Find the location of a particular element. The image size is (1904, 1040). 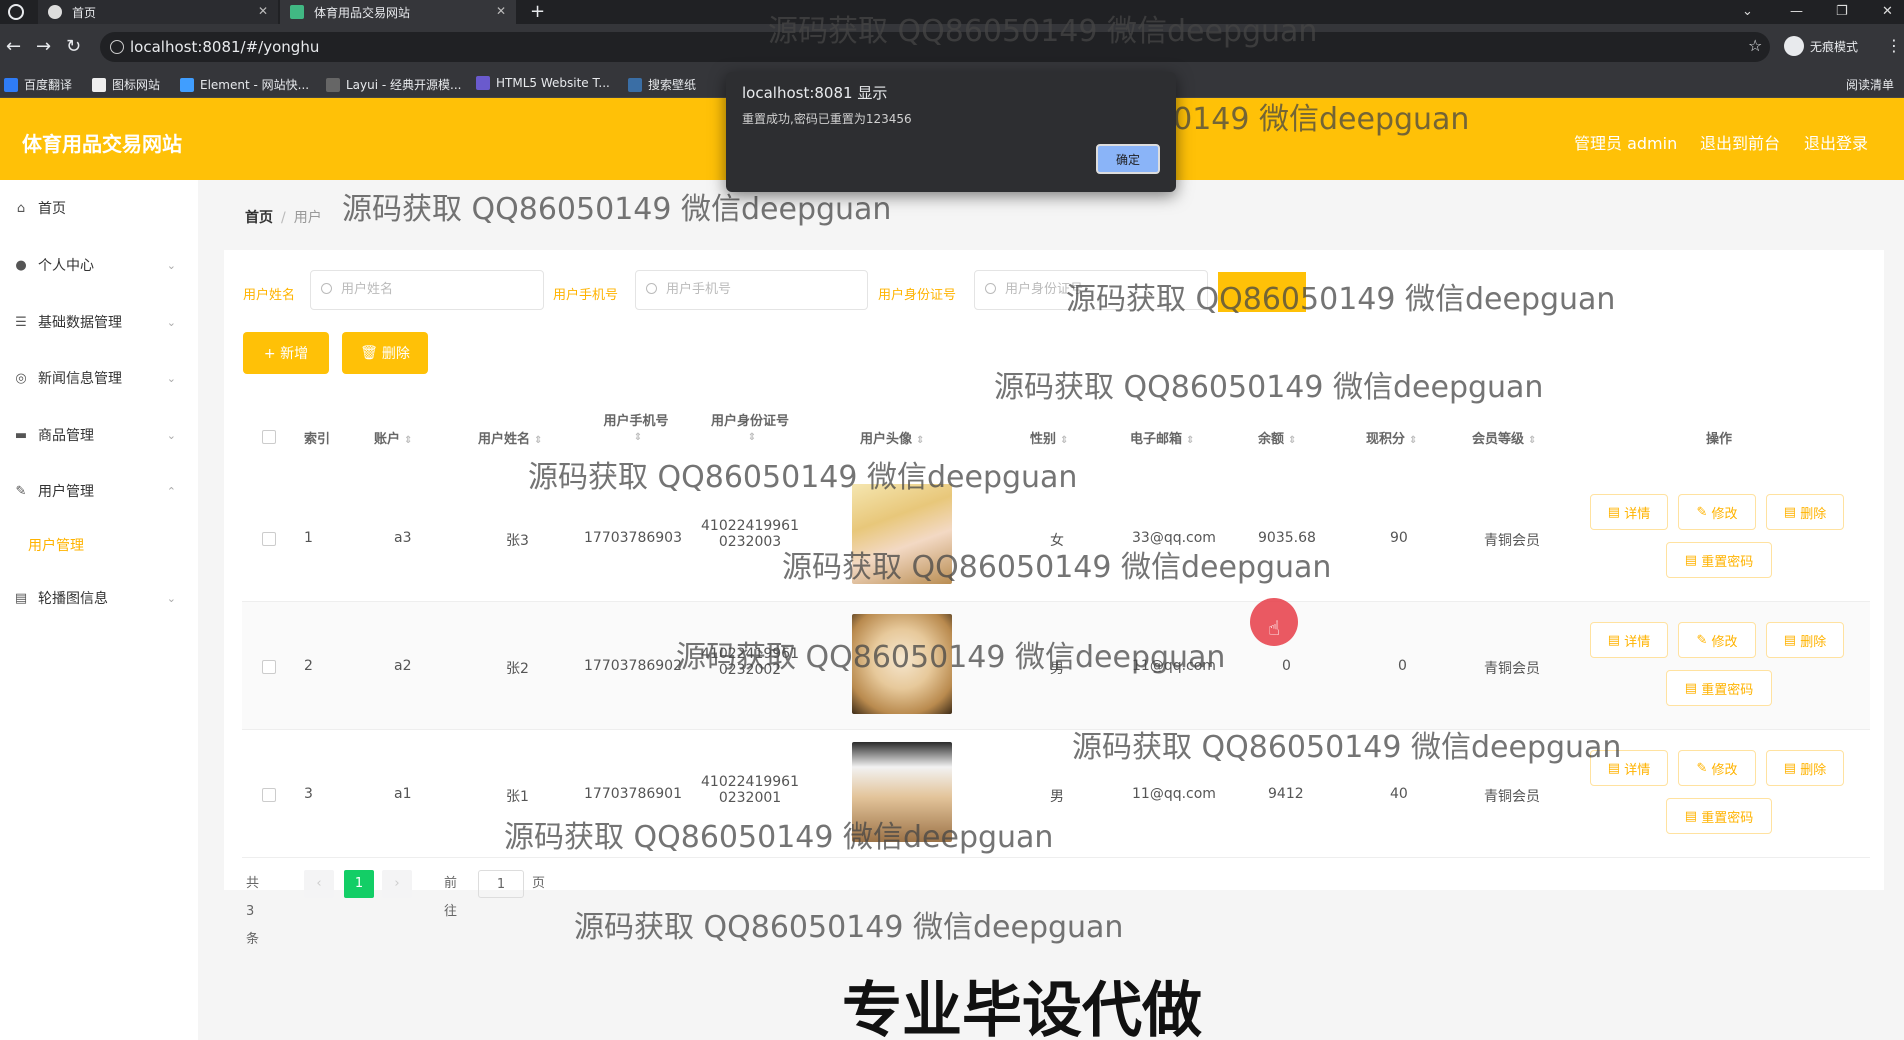

more-icon: ⋮ is located at coordinates (1894, 45).